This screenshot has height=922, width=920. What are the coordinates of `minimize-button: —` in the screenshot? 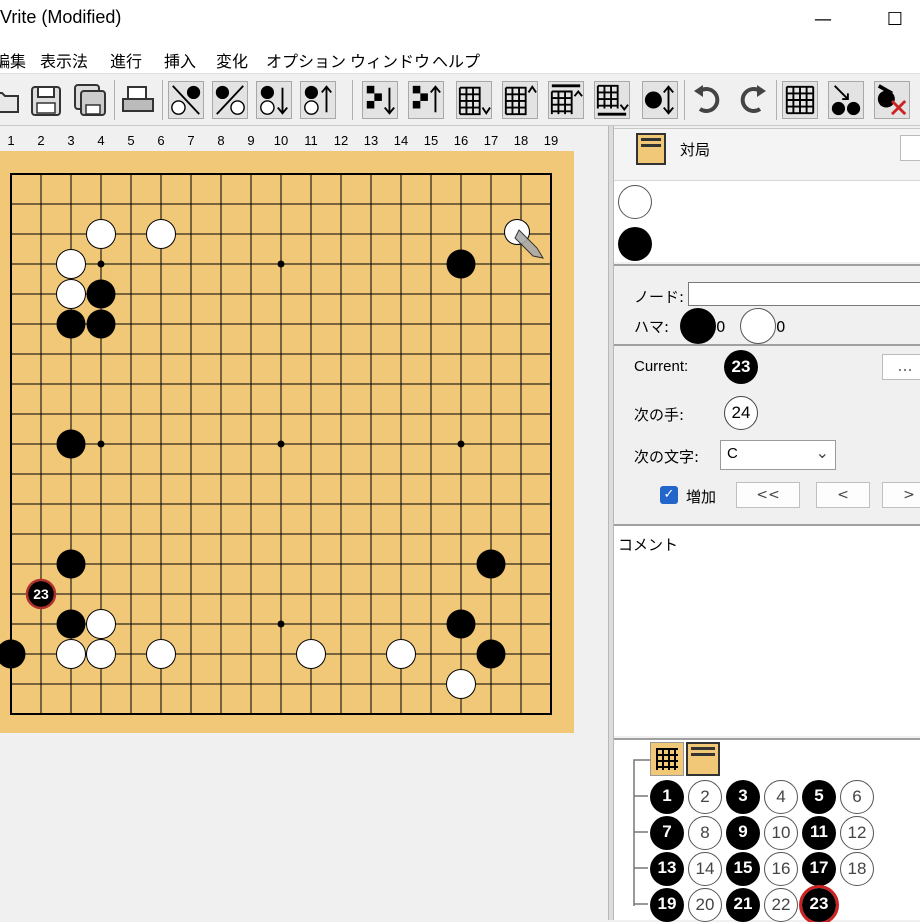 It's located at (823, 20).